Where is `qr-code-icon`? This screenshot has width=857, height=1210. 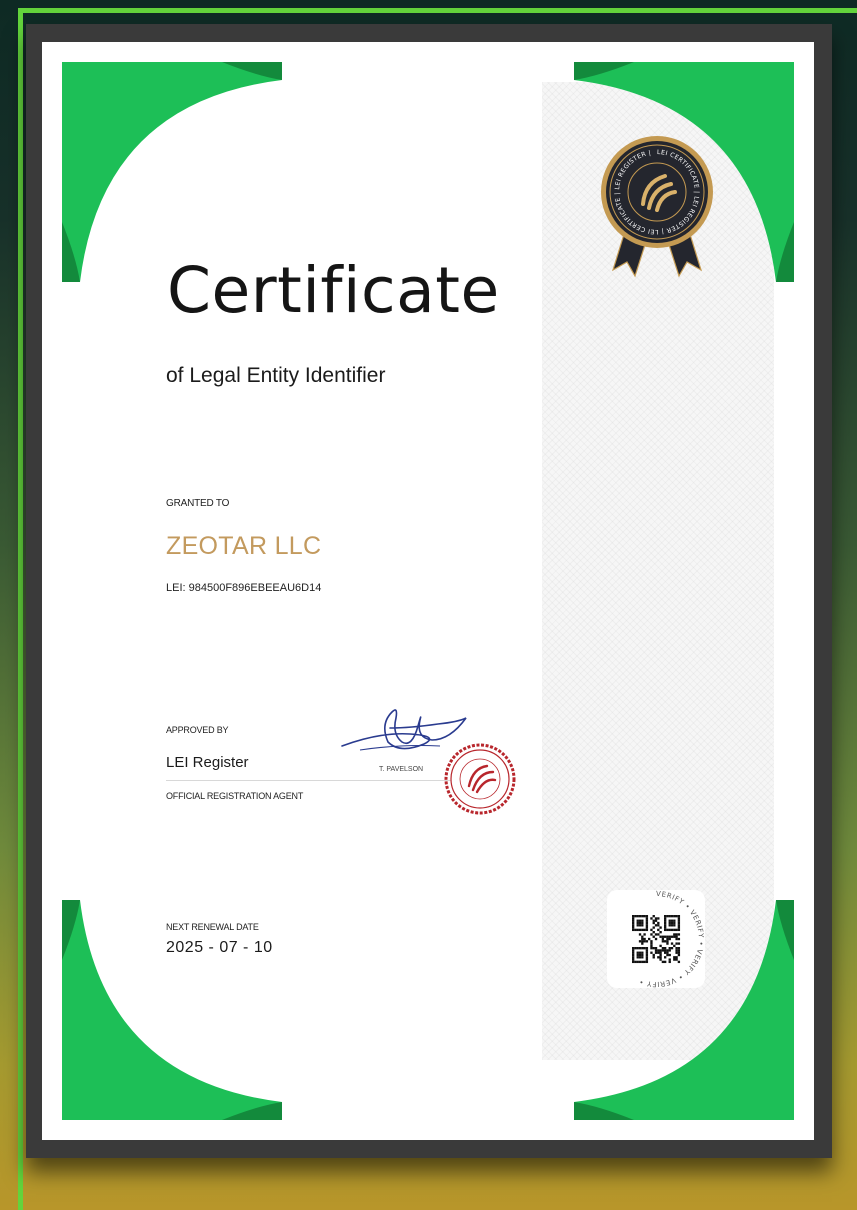 qr-code-icon is located at coordinates (656, 939).